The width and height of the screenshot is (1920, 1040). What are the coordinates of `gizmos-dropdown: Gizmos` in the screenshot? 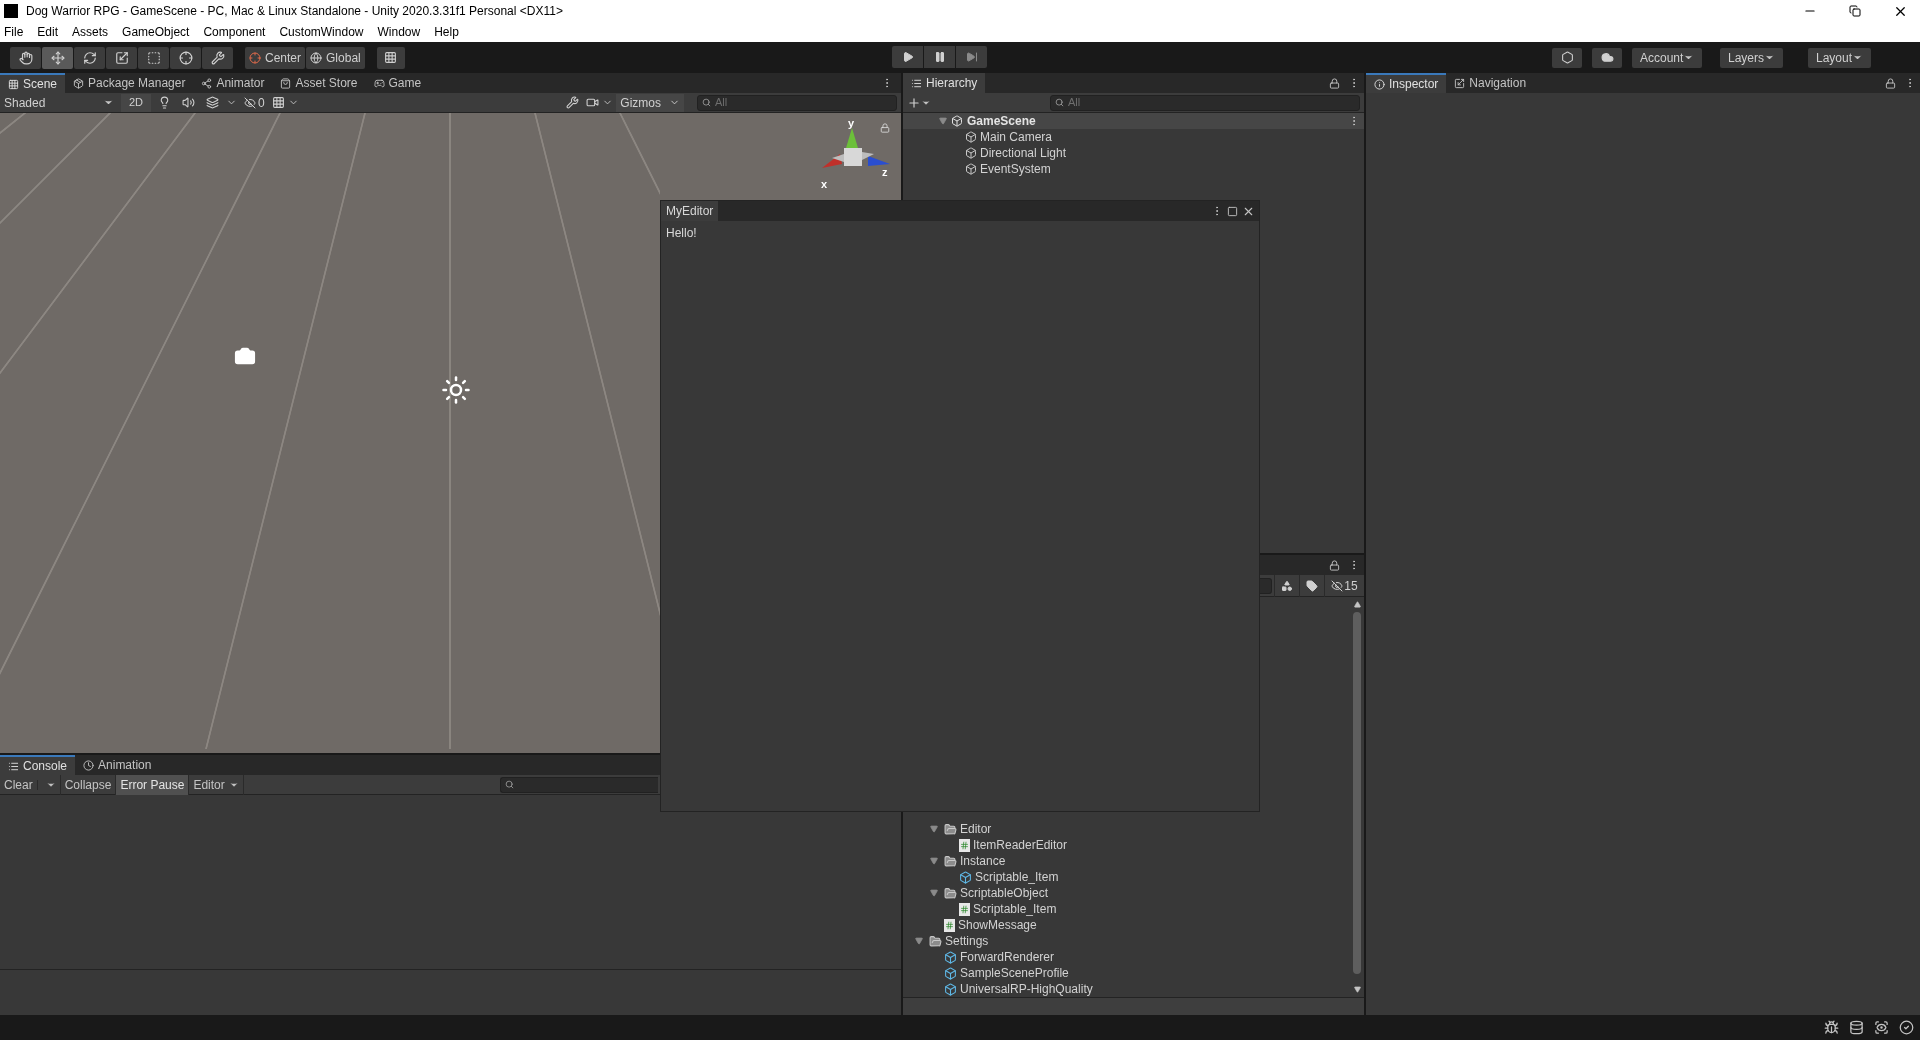 It's located at (650, 102).